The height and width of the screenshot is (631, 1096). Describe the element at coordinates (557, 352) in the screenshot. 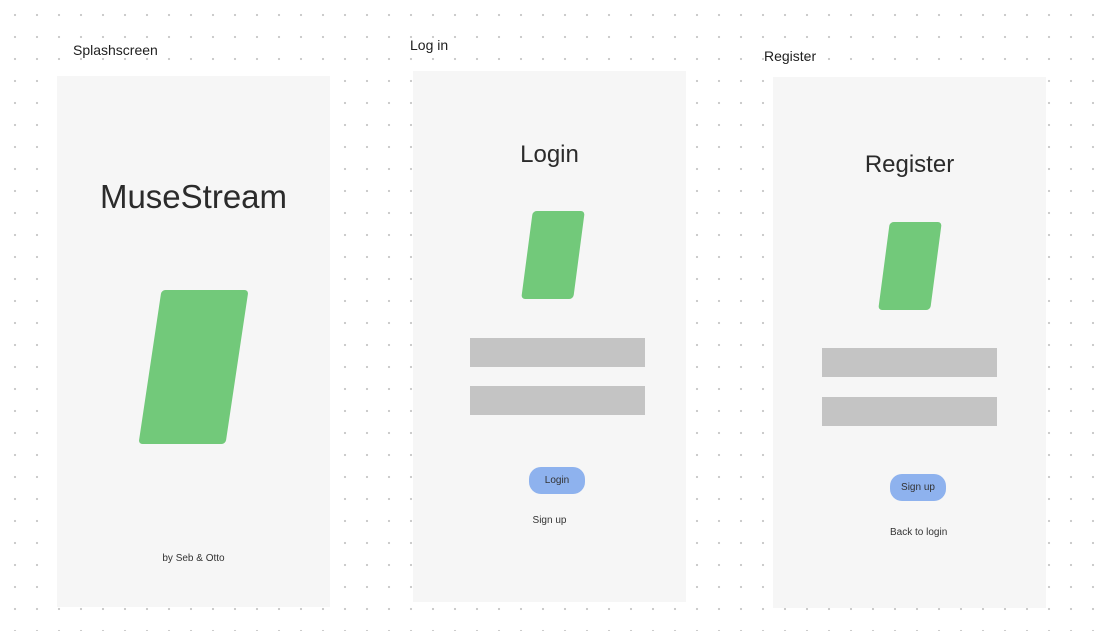

I see `username-field` at that location.